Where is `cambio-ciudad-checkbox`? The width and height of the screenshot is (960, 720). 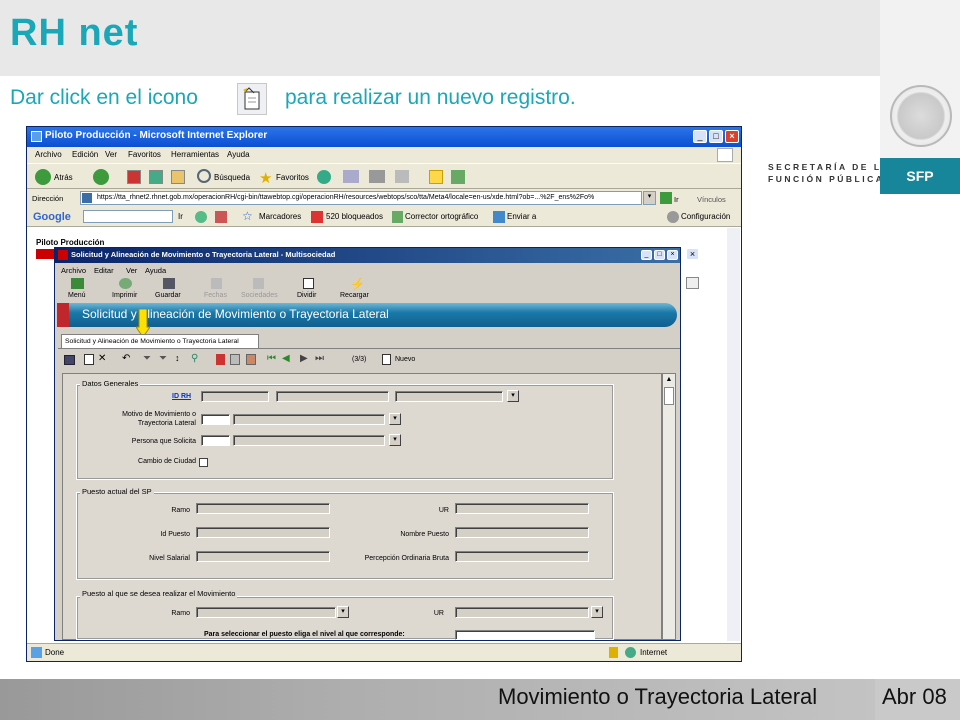
cambio-ciudad-checkbox is located at coordinates (203, 462).